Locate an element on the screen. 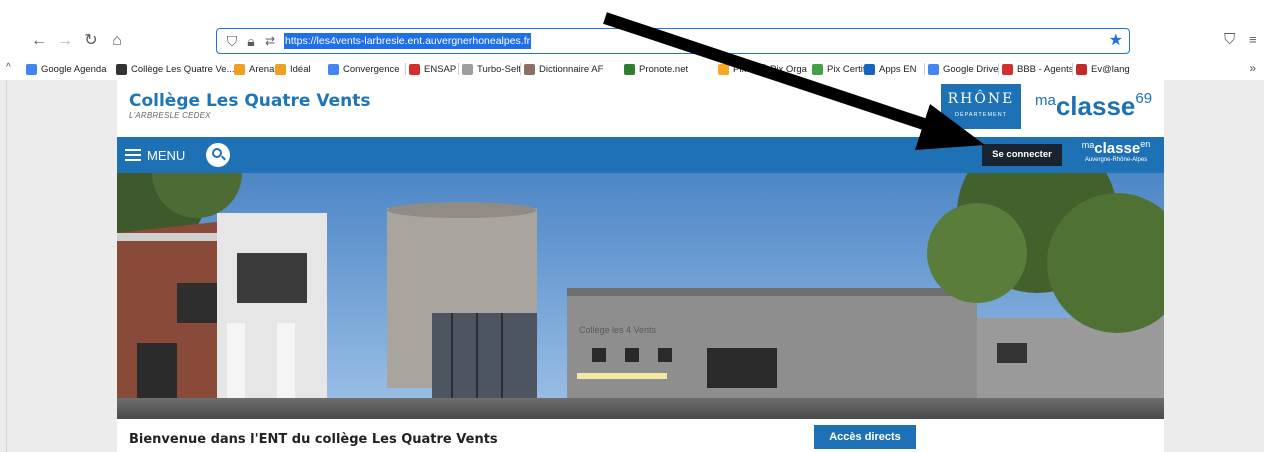 This screenshot has height=452, width=1264. back-arrow-icon: ← is located at coordinates (39, 41).